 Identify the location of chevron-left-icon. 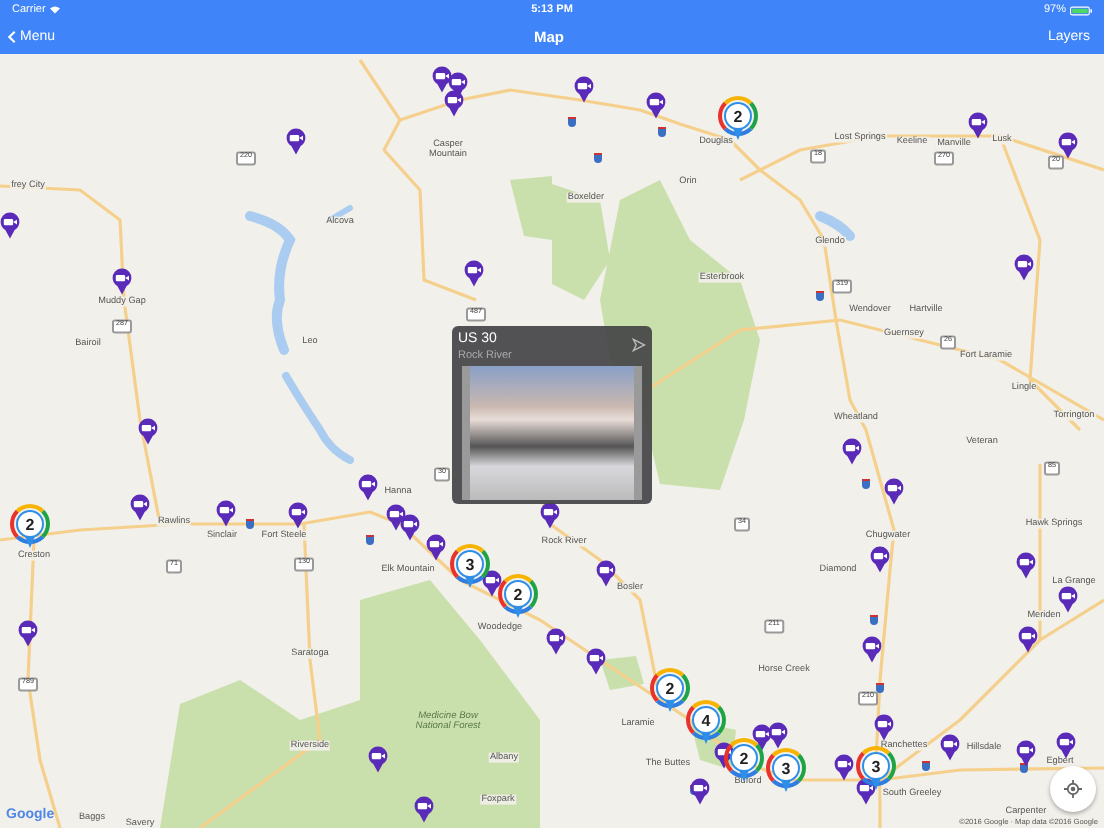
(12, 37).